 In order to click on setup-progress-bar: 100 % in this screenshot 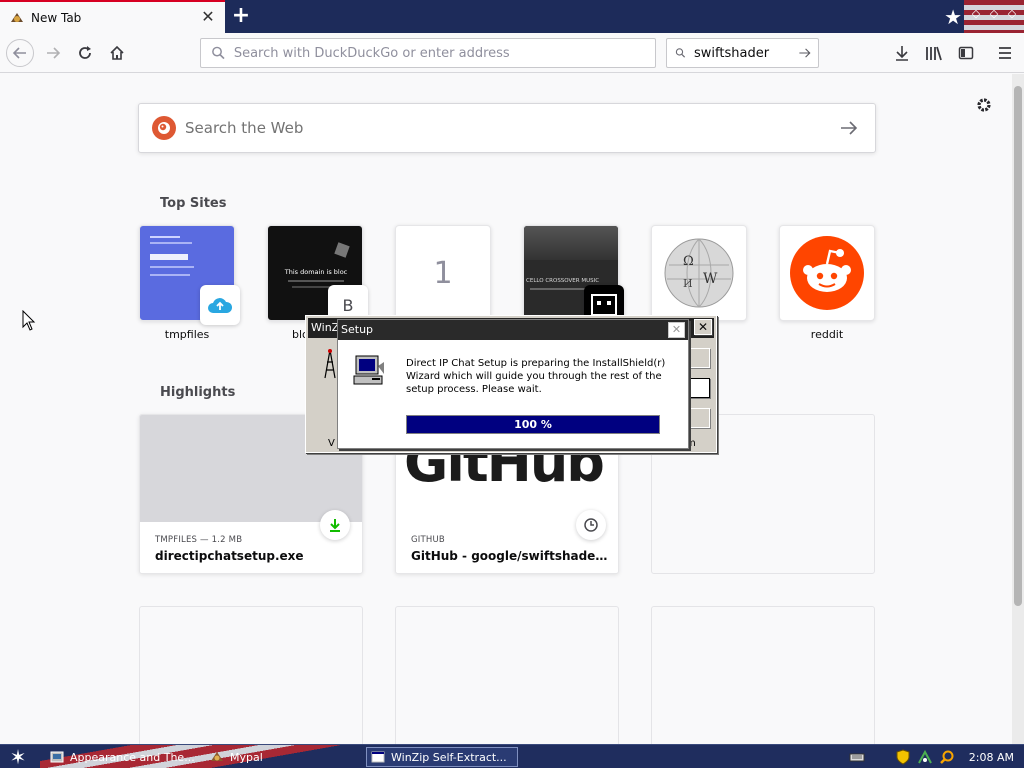, I will do `click(533, 424)`.